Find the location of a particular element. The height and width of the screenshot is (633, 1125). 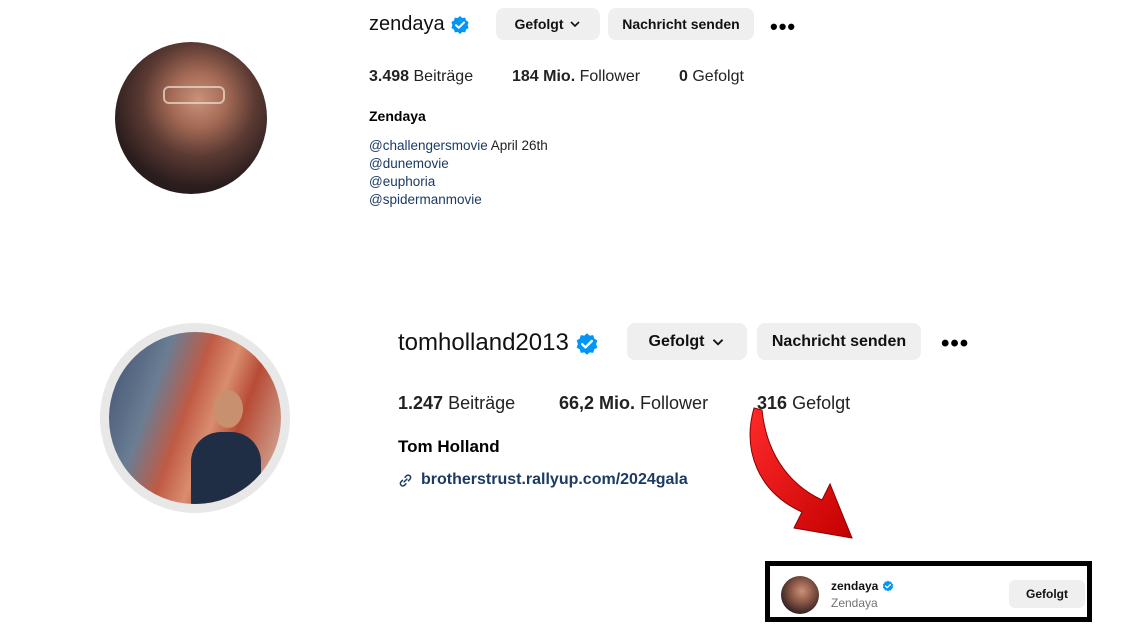

profile-username: zendaya is located at coordinates (419, 24).